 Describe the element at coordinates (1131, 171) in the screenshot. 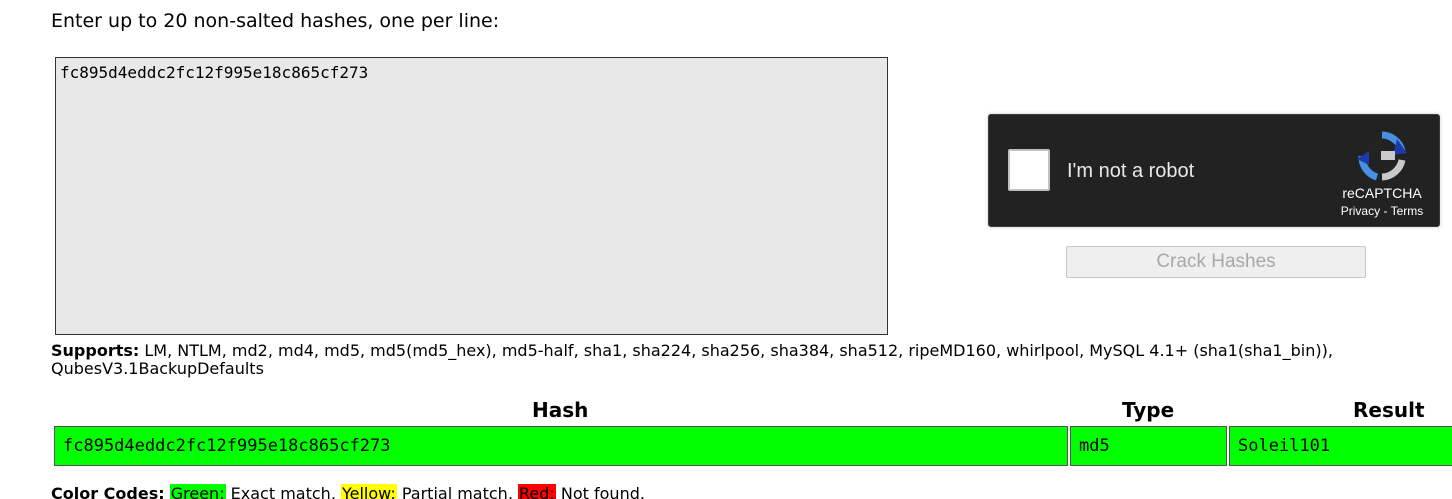

I see `recaptcha-checkbox-label: I'm not a robot` at that location.